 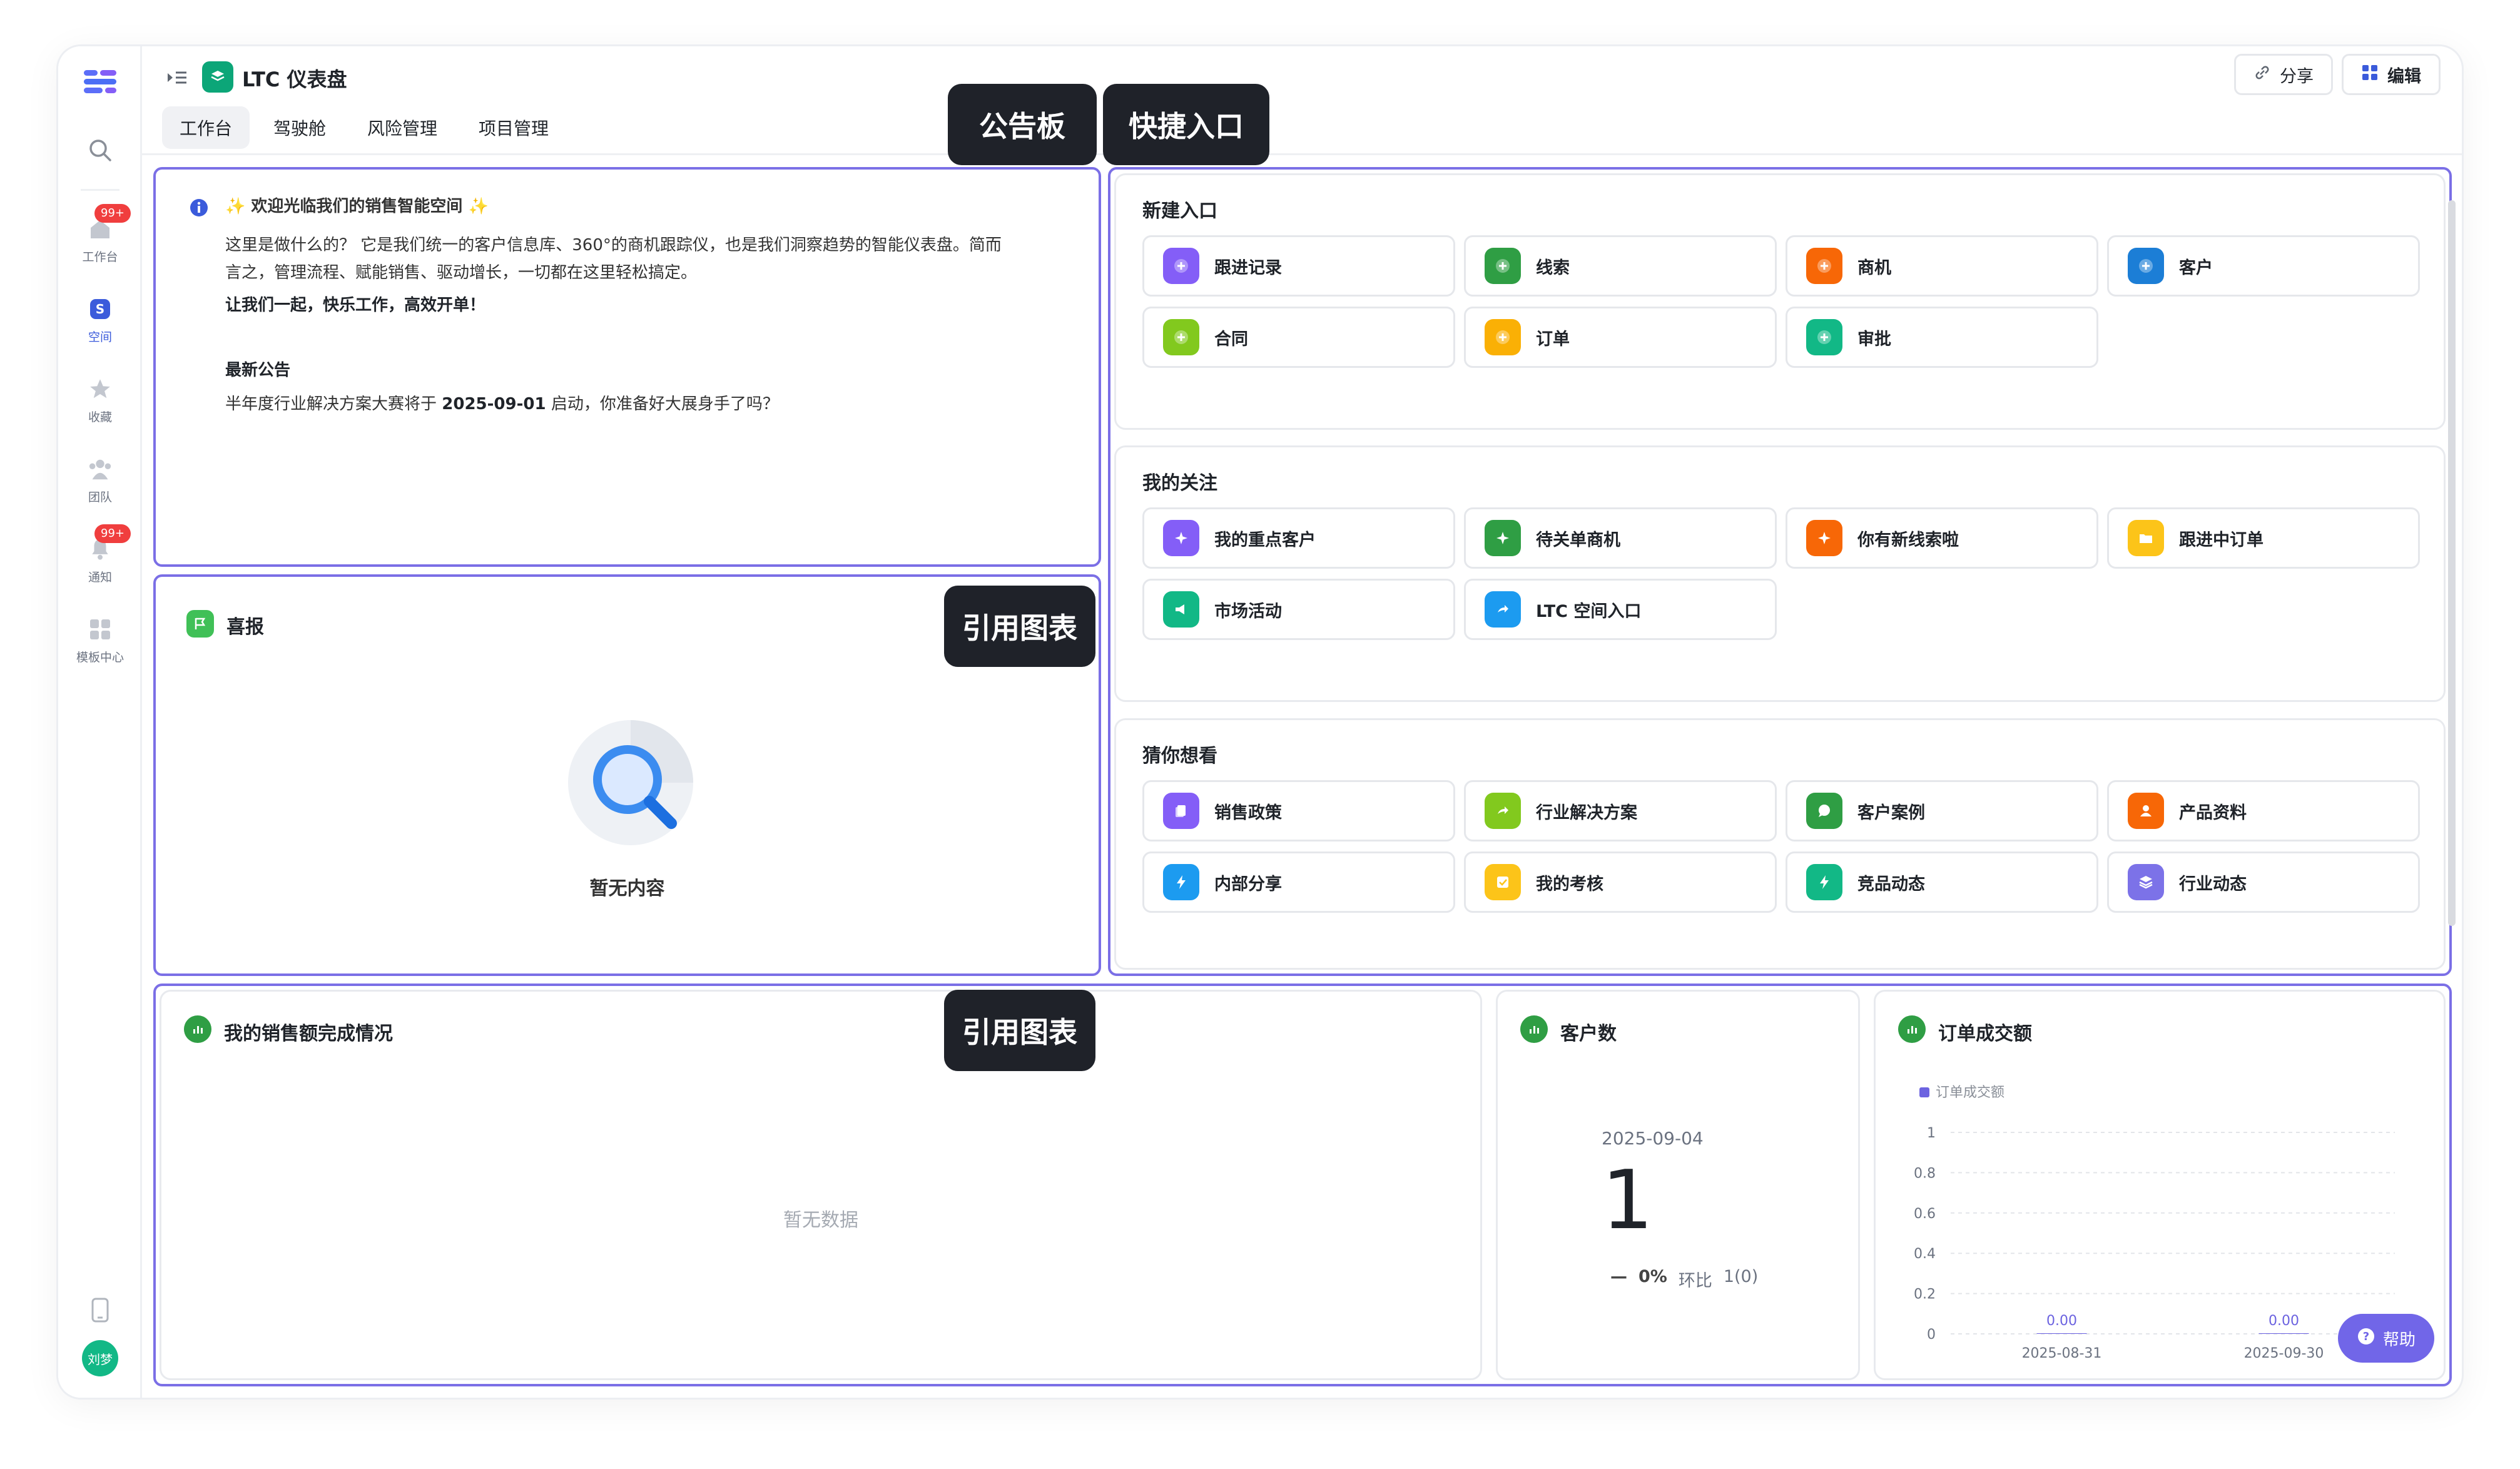 What do you see at coordinates (1299, 538) in the screenshot?
I see `key-customers-button: 我的重点客户` at bounding box center [1299, 538].